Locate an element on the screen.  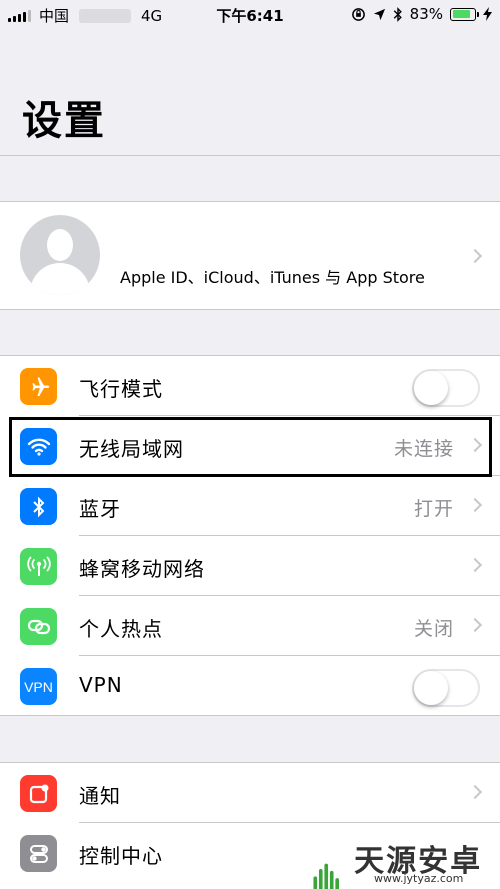
settings-row-cellular: 蜂窝移动网络 is located at coordinates (250, 566).